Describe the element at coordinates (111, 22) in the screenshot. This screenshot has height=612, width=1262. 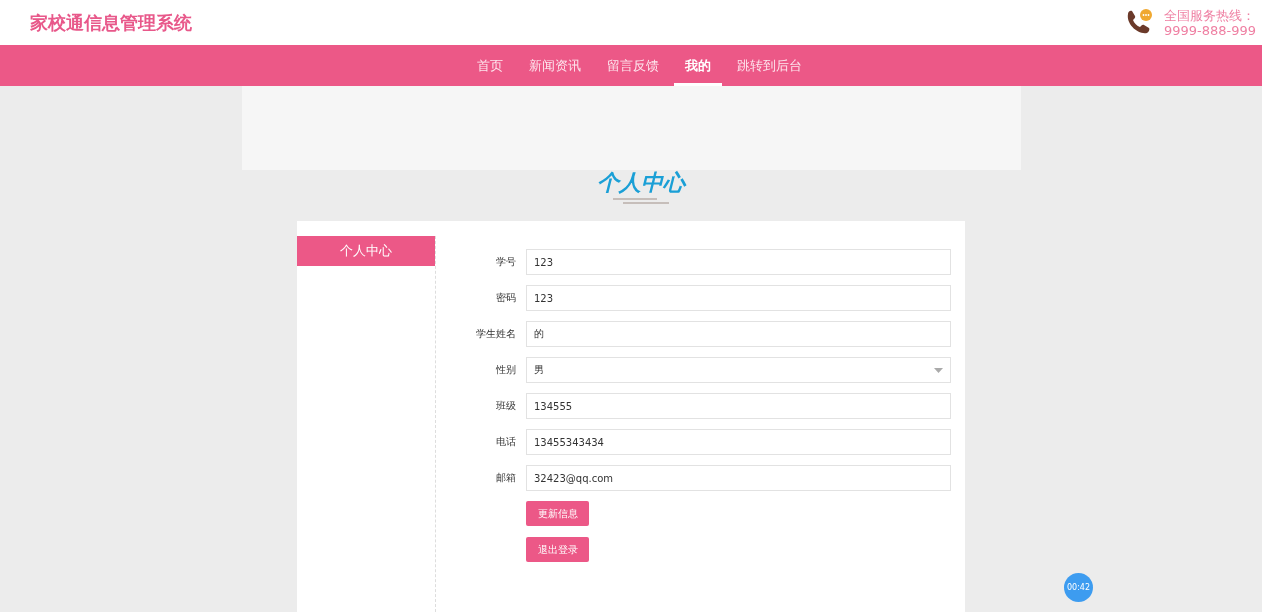
I see `site-title: 家校通信息管理系统` at that location.